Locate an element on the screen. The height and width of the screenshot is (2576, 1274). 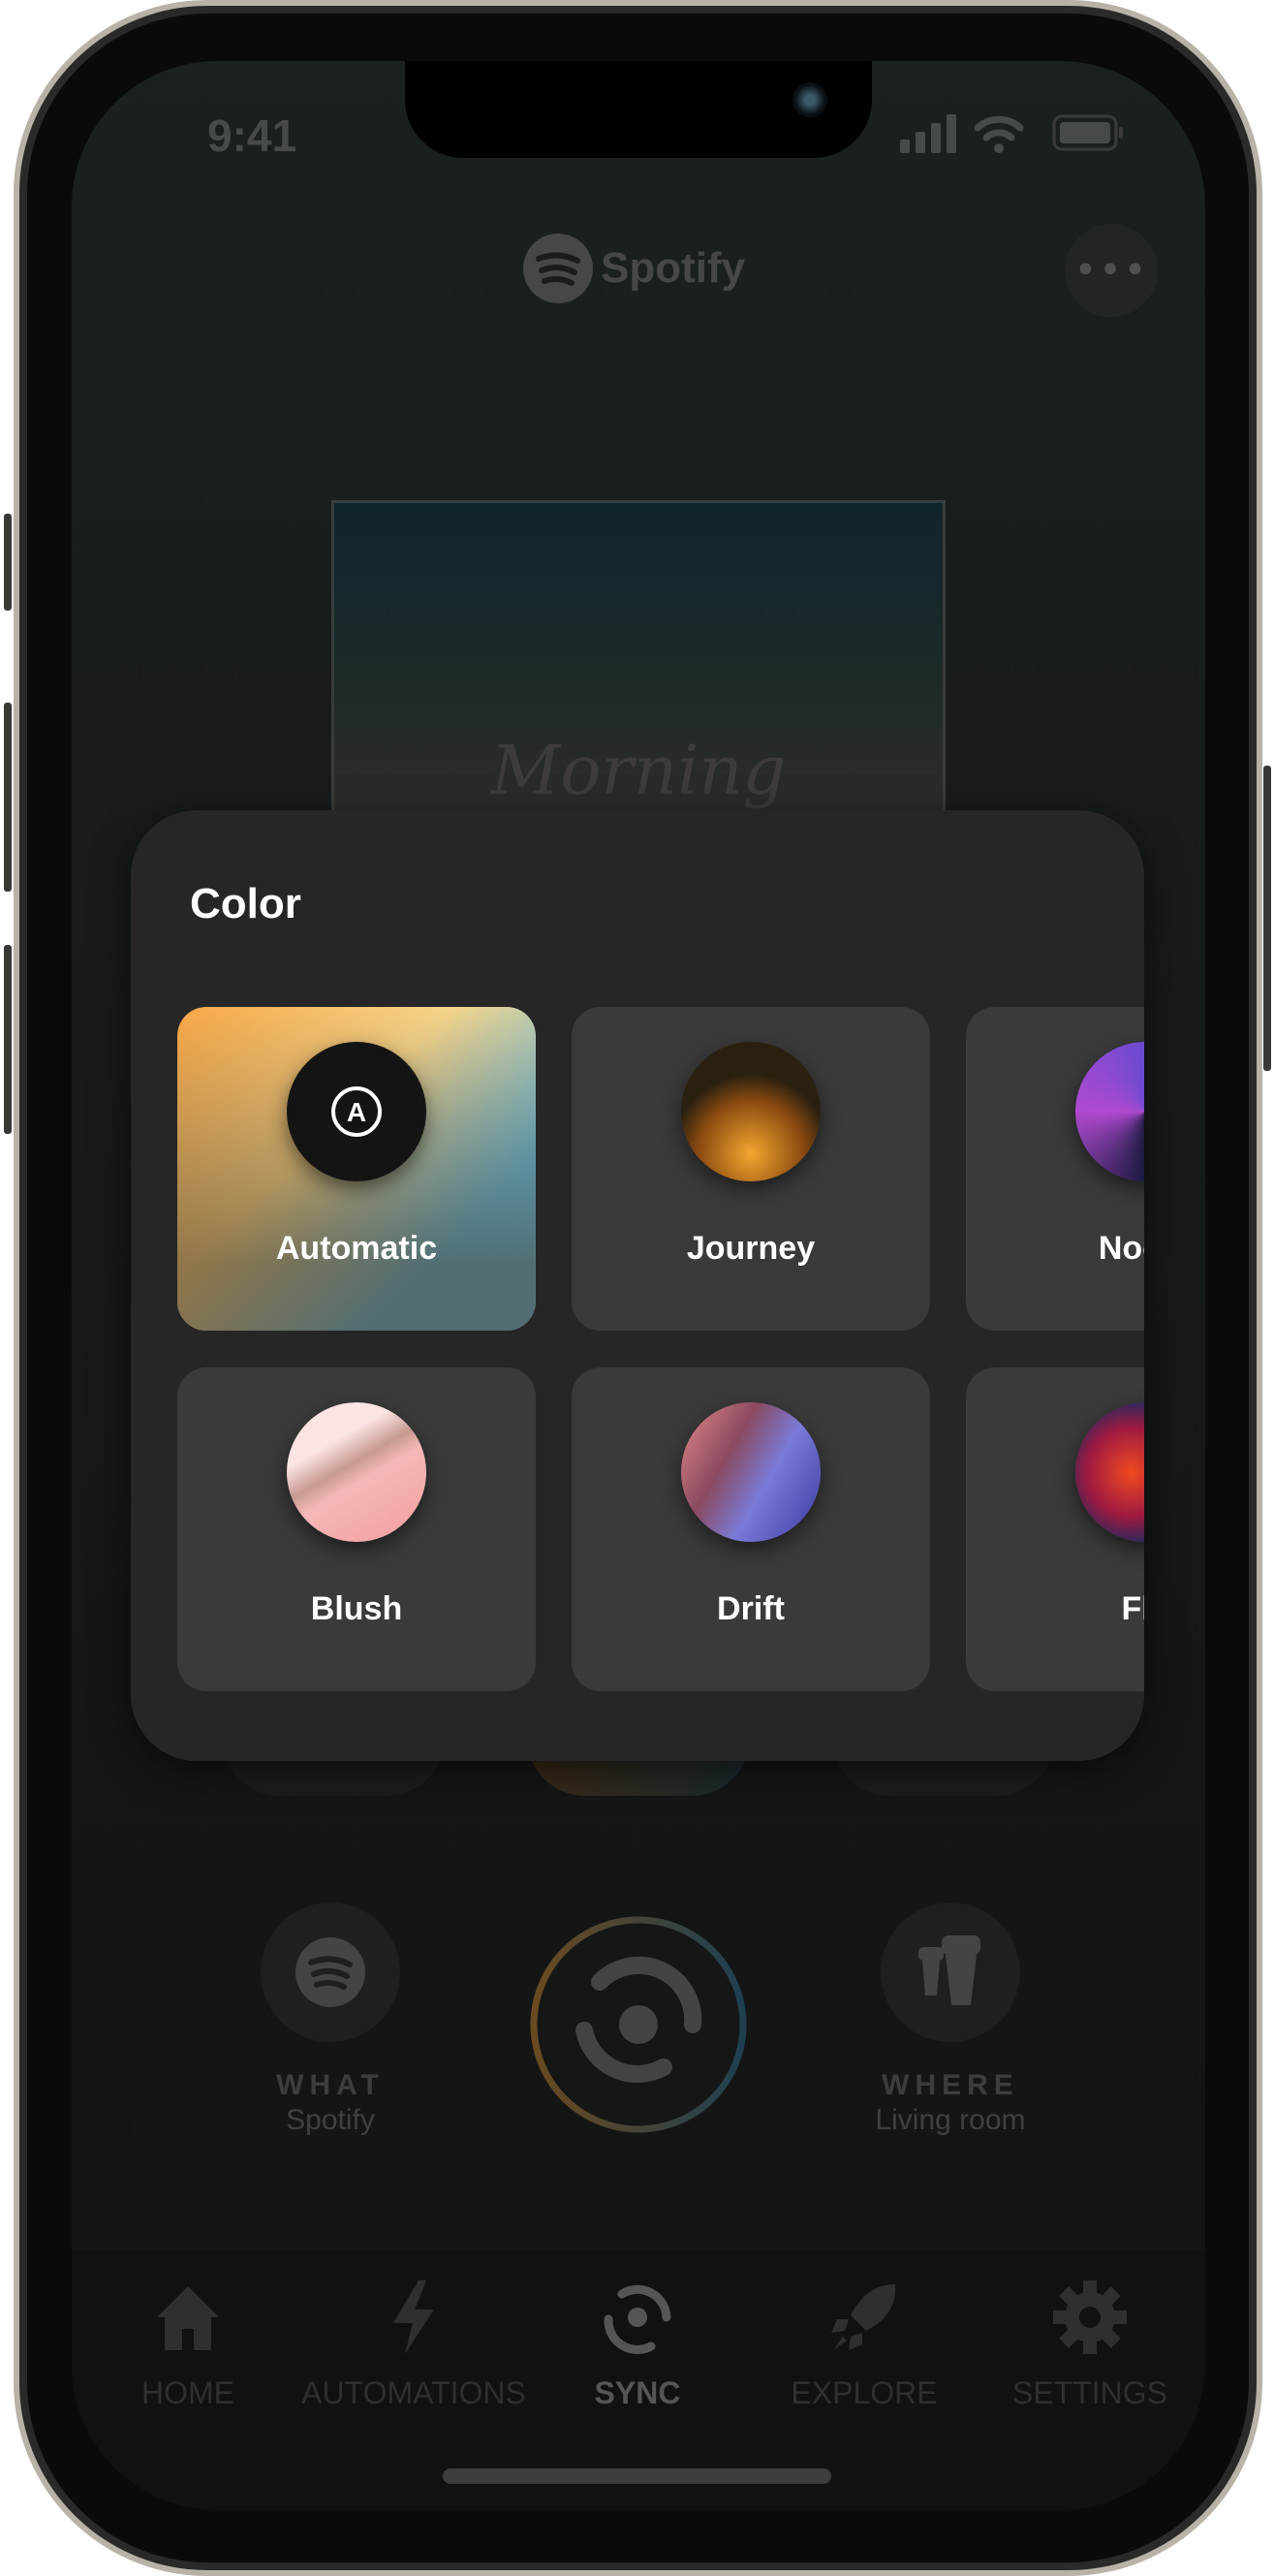
color-option-nocturne: Noctu is located at coordinates (1055, 1169).